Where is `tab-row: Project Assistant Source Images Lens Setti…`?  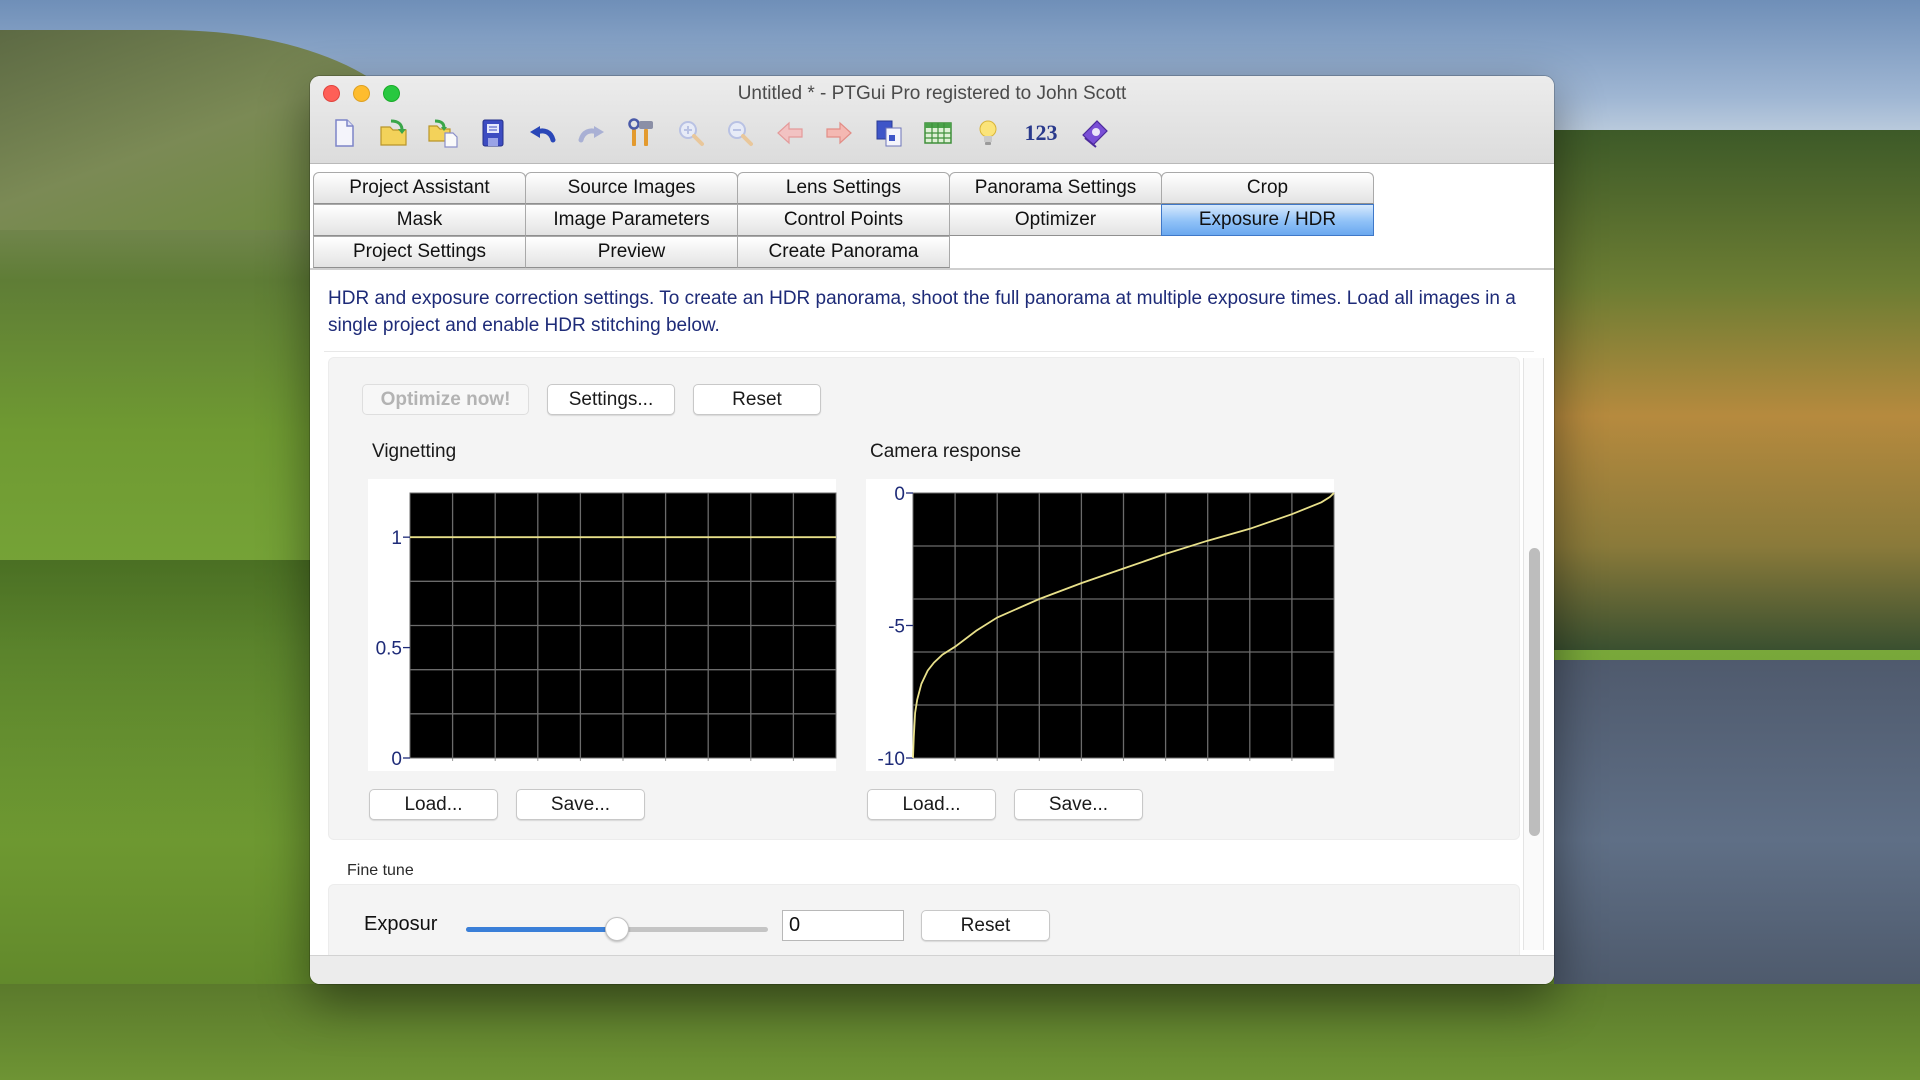 tab-row: Project Assistant Source Images Lens Setti… is located at coordinates (848, 188).